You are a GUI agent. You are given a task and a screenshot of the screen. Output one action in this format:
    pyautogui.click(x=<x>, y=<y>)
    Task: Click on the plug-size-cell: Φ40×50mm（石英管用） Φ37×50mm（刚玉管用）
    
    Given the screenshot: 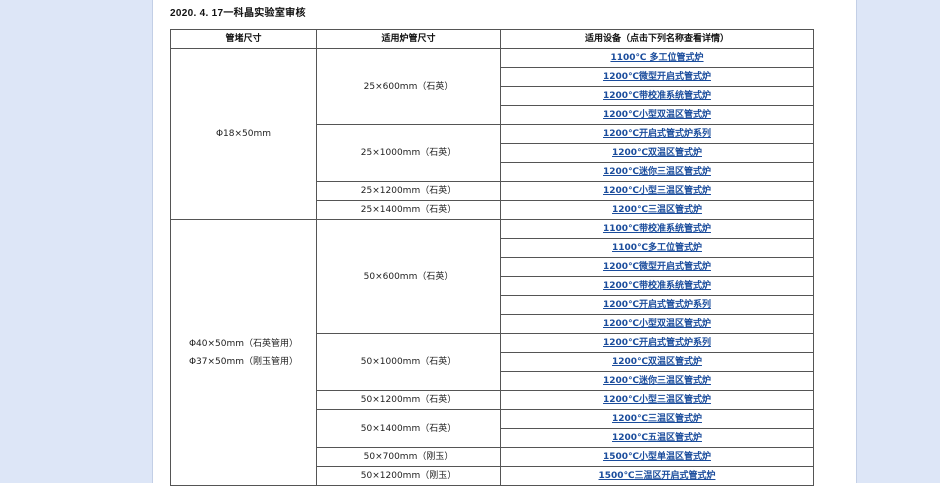 What is the action you would take?
    pyautogui.click(x=243, y=352)
    